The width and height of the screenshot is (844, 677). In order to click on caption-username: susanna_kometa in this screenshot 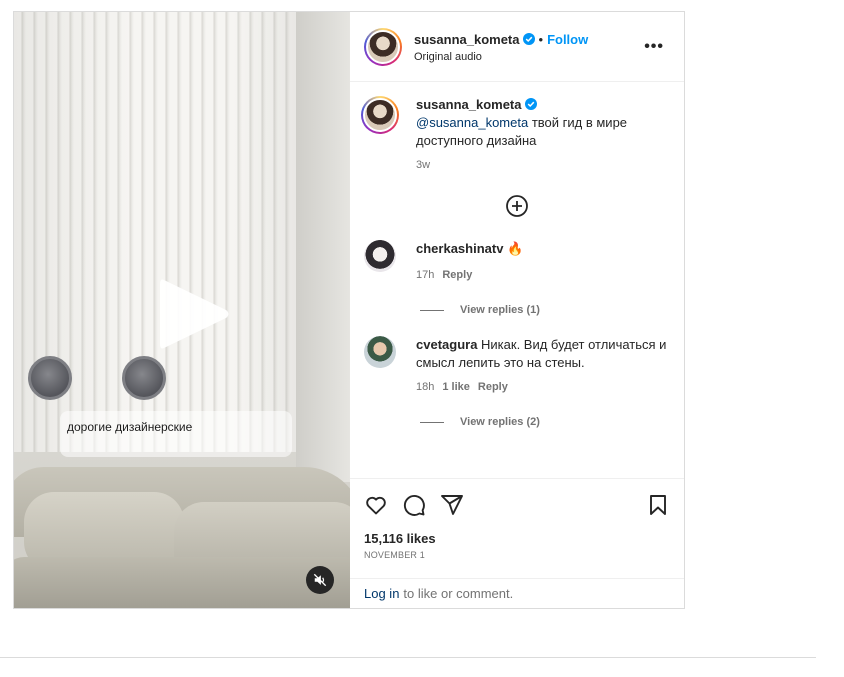, I will do `click(469, 104)`.